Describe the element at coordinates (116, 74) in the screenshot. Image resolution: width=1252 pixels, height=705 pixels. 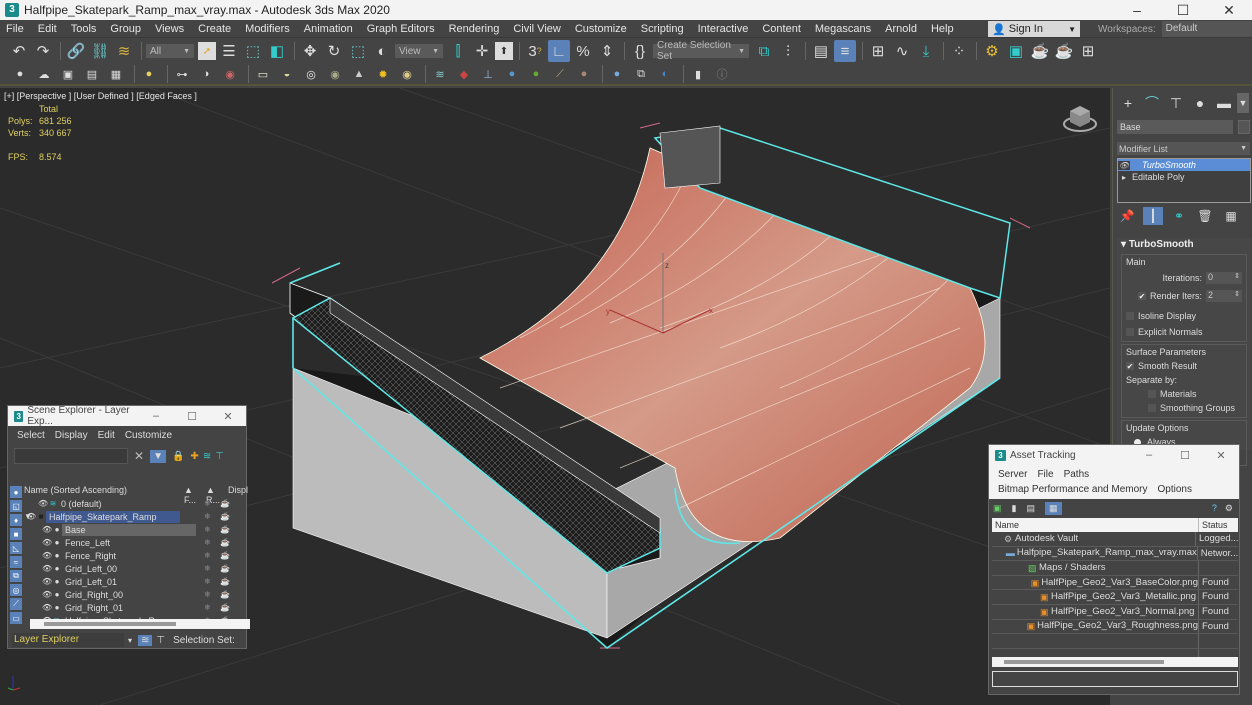
I see `table-icon: ▦` at that location.